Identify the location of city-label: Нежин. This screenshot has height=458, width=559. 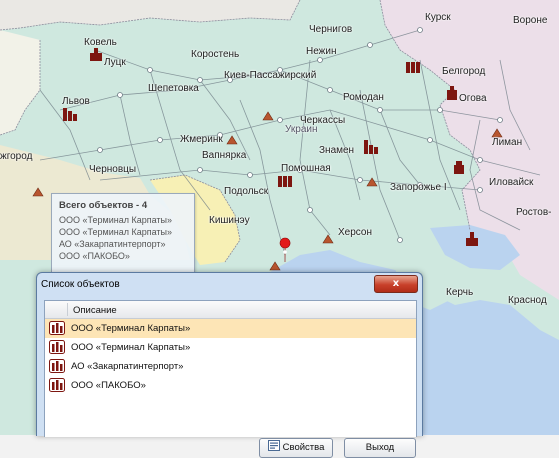
(321, 51).